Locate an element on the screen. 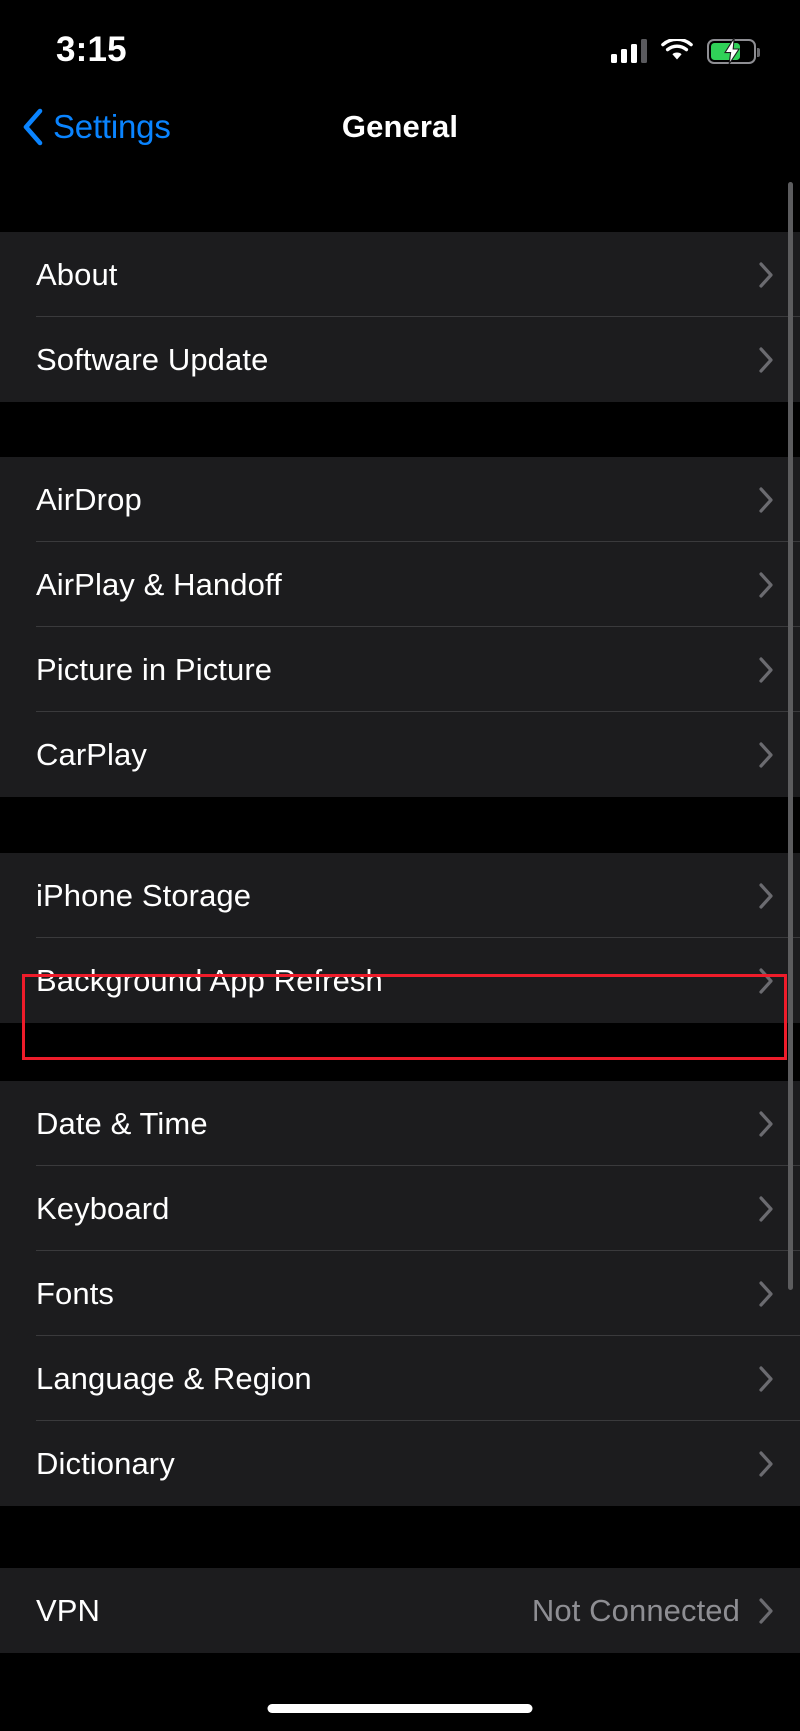  home-indicator is located at coordinates (400, 1708).